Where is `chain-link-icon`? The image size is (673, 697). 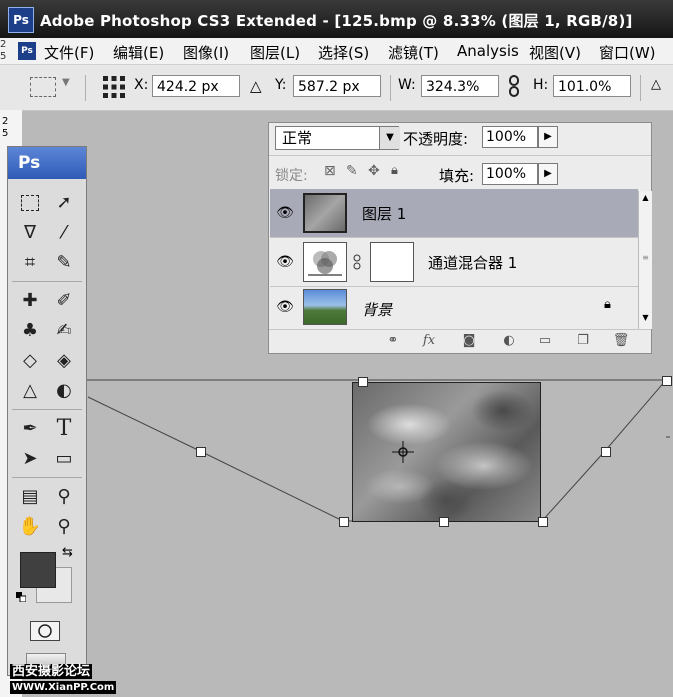 chain-link-icon is located at coordinates (357, 262).